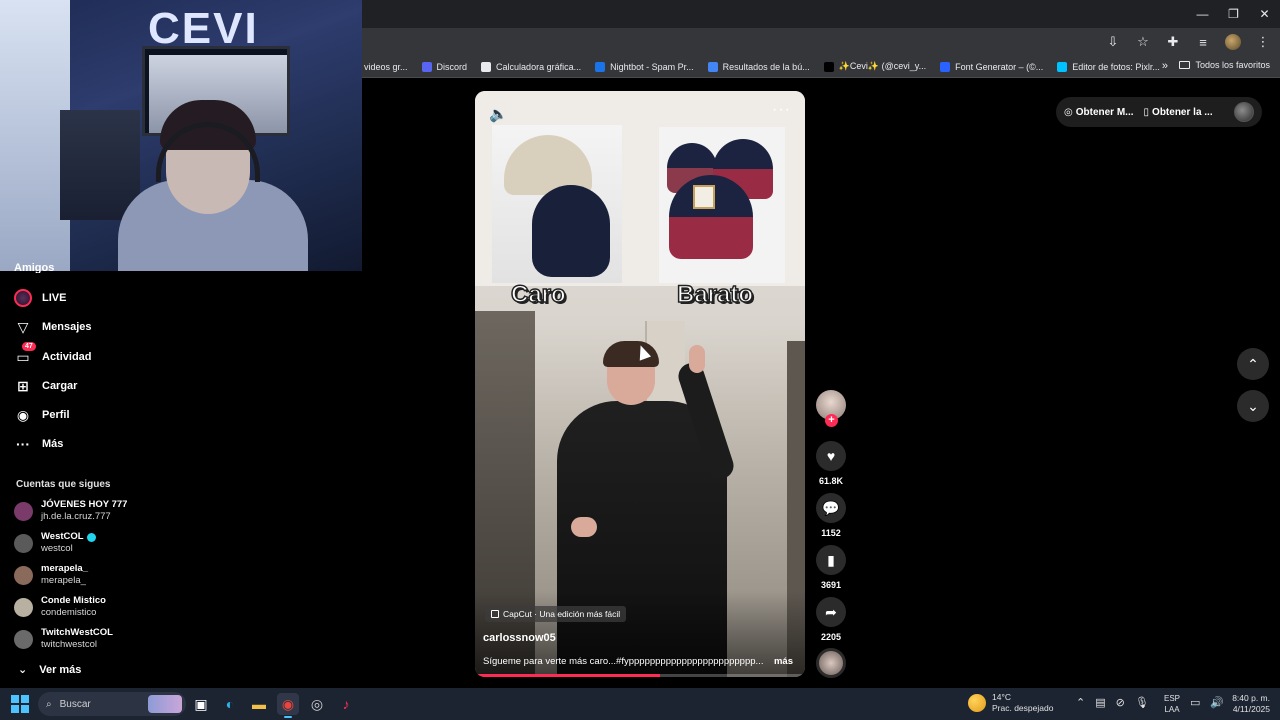 The image size is (1280, 720). What do you see at coordinates (519, 638) in the screenshot?
I see `video-author: carlossnow05` at bounding box center [519, 638].